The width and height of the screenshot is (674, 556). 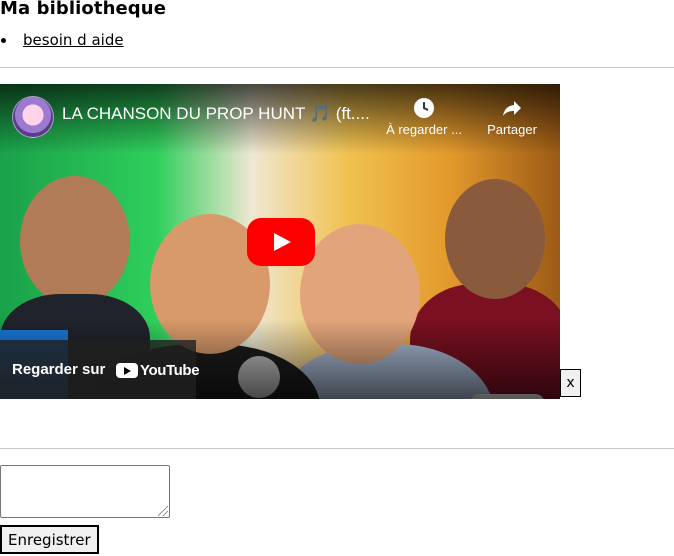 What do you see at coordinates (163, 511) in the screenshot?
I see `resize-handle-icon` at bounding box center [163, 511].